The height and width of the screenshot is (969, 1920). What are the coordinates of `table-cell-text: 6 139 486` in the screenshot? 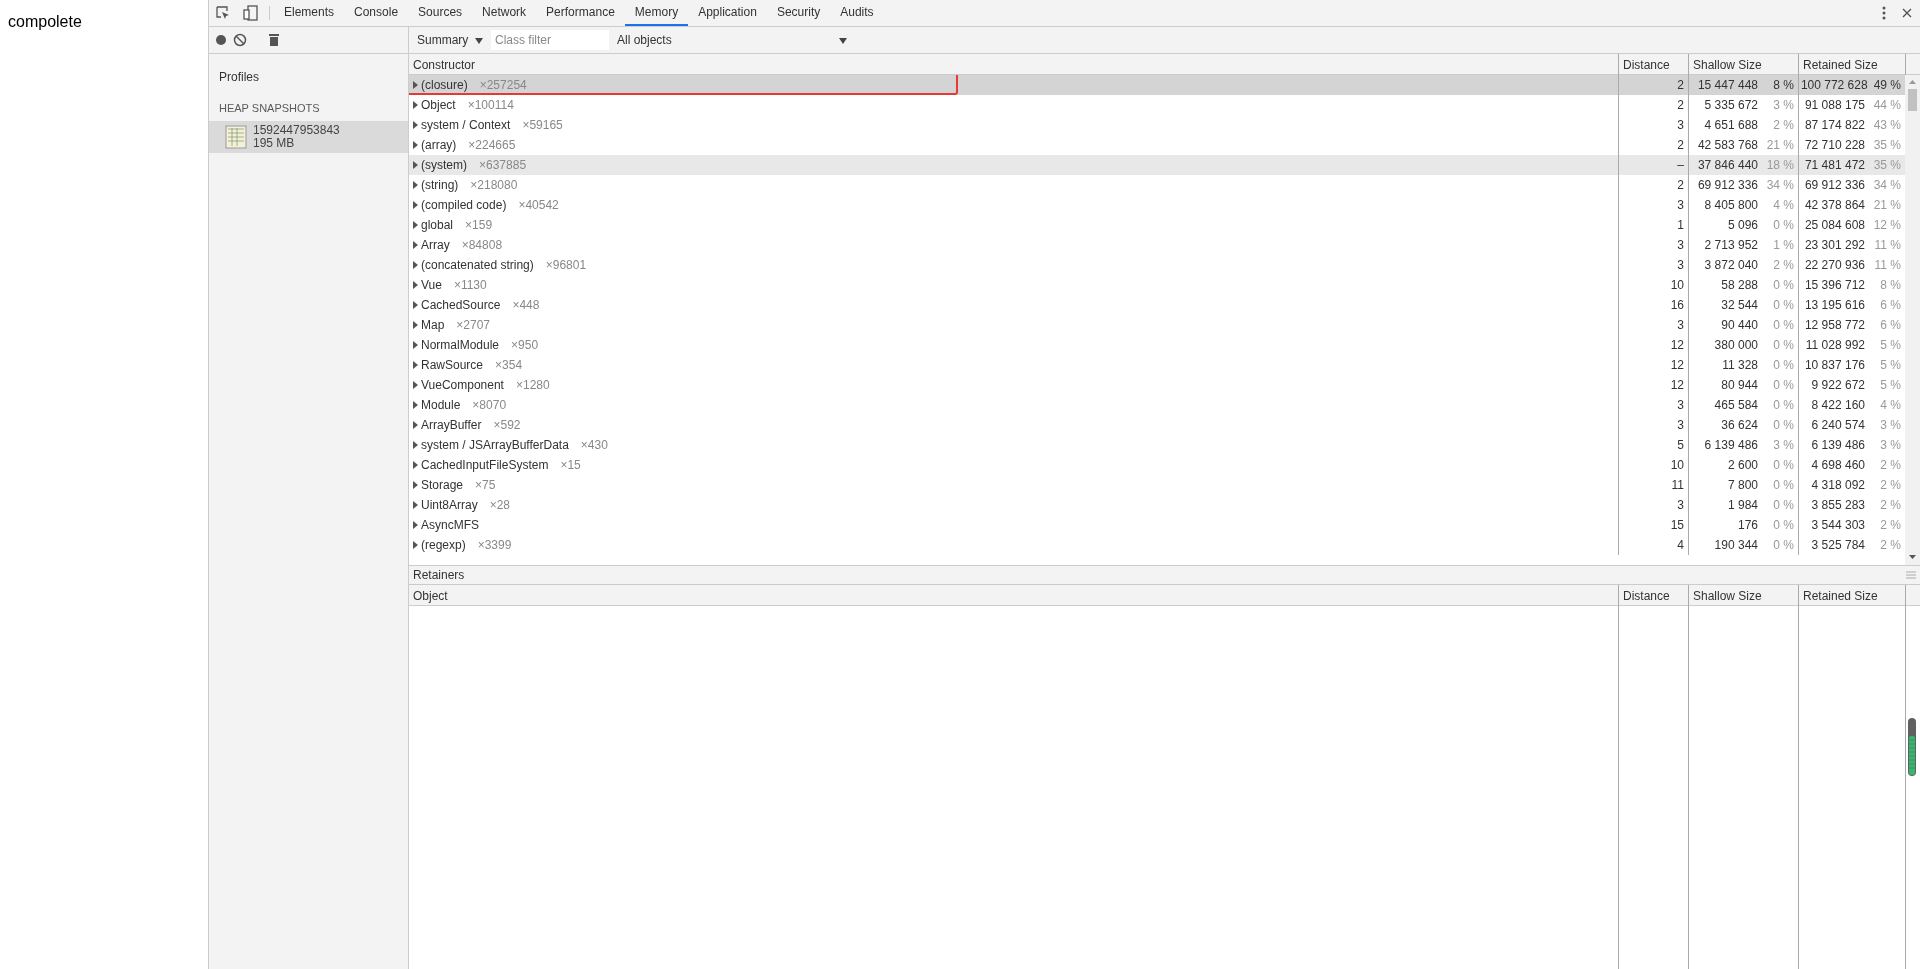 It's located at (1838, 445).